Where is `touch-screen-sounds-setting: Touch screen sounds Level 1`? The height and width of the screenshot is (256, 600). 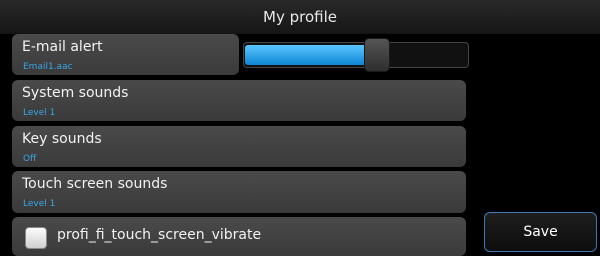
touch-screen-sounds-setting: Touch screen sounds Level 1 is located at coordinates (239, 192).